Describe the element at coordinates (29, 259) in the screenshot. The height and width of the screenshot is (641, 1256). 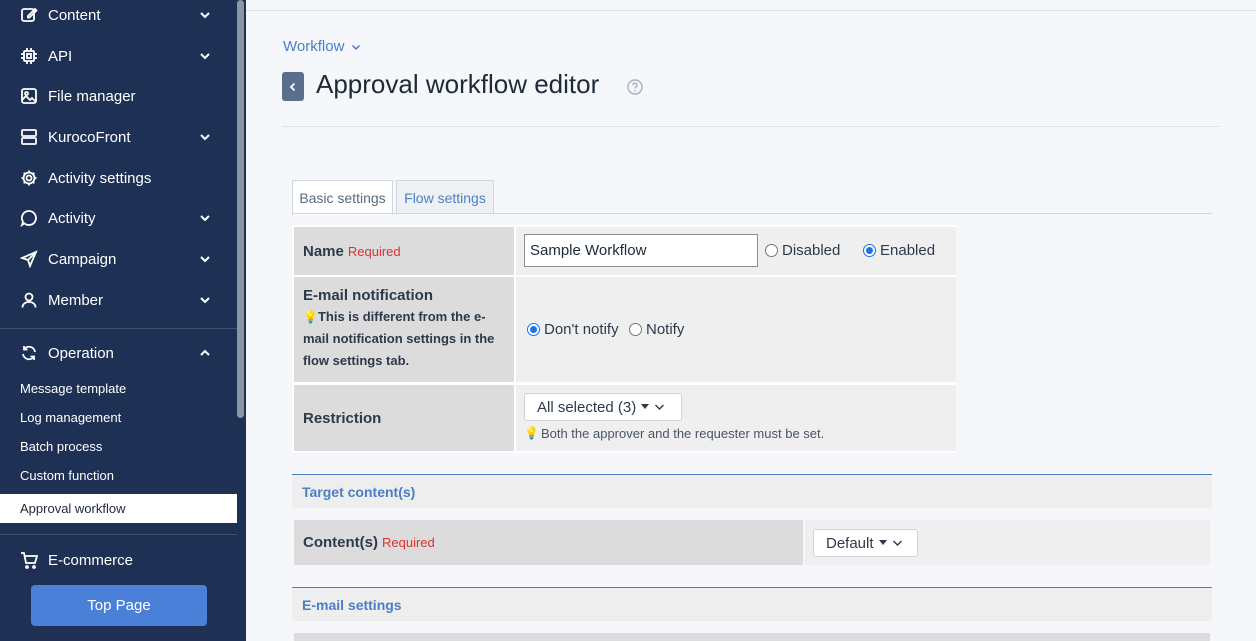
I see `send-icon` at that location.